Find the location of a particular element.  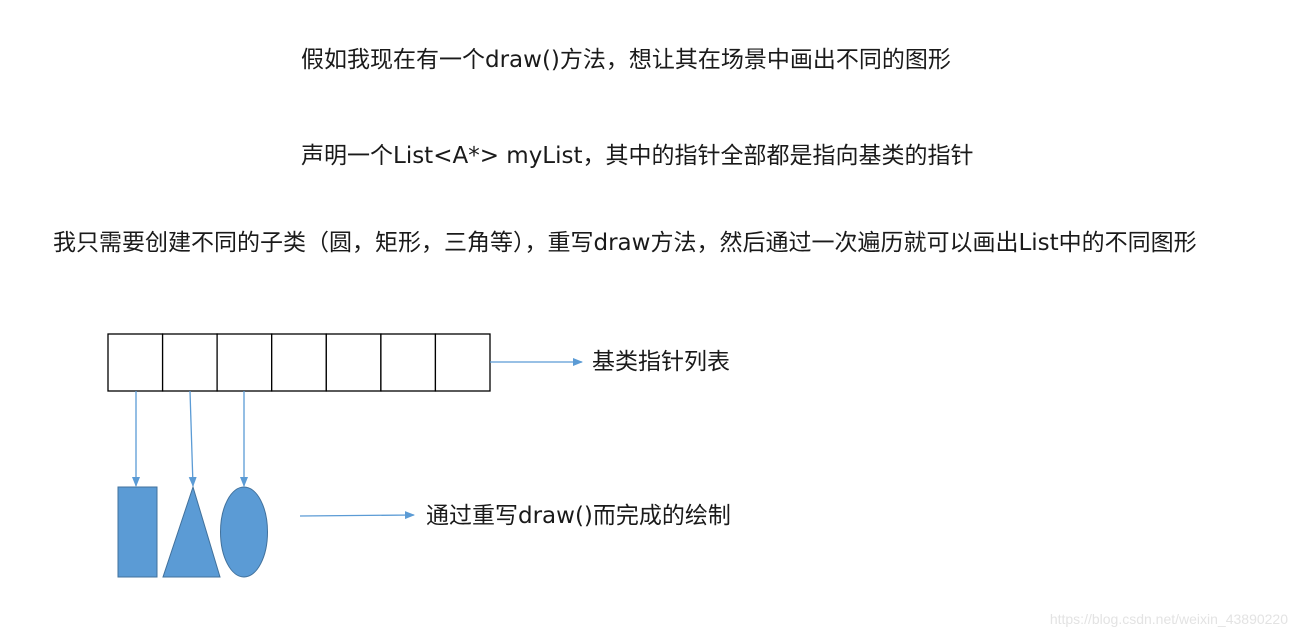

ellipse-shape is located at coordinates (244, 532).